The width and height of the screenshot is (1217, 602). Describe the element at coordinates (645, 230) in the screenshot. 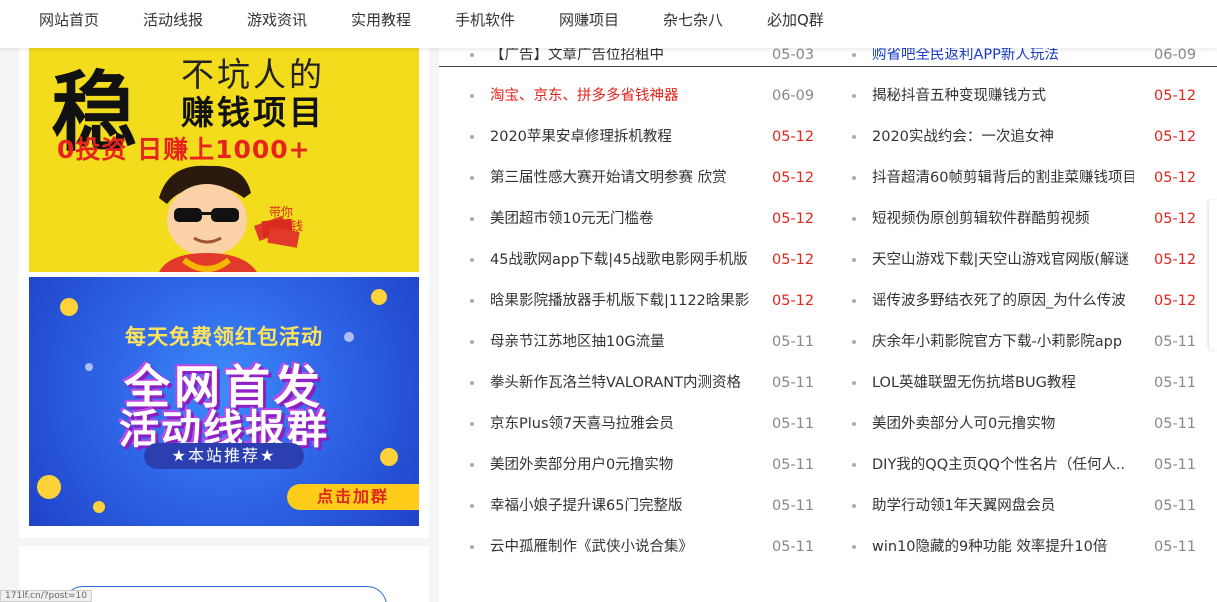

I see `article-row: 美团超市领10元无门槛卷 05-12` at that location.